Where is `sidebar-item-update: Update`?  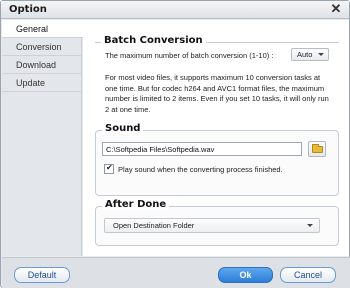 sidebar-item-update: Update is located at coordinates (42, 83).